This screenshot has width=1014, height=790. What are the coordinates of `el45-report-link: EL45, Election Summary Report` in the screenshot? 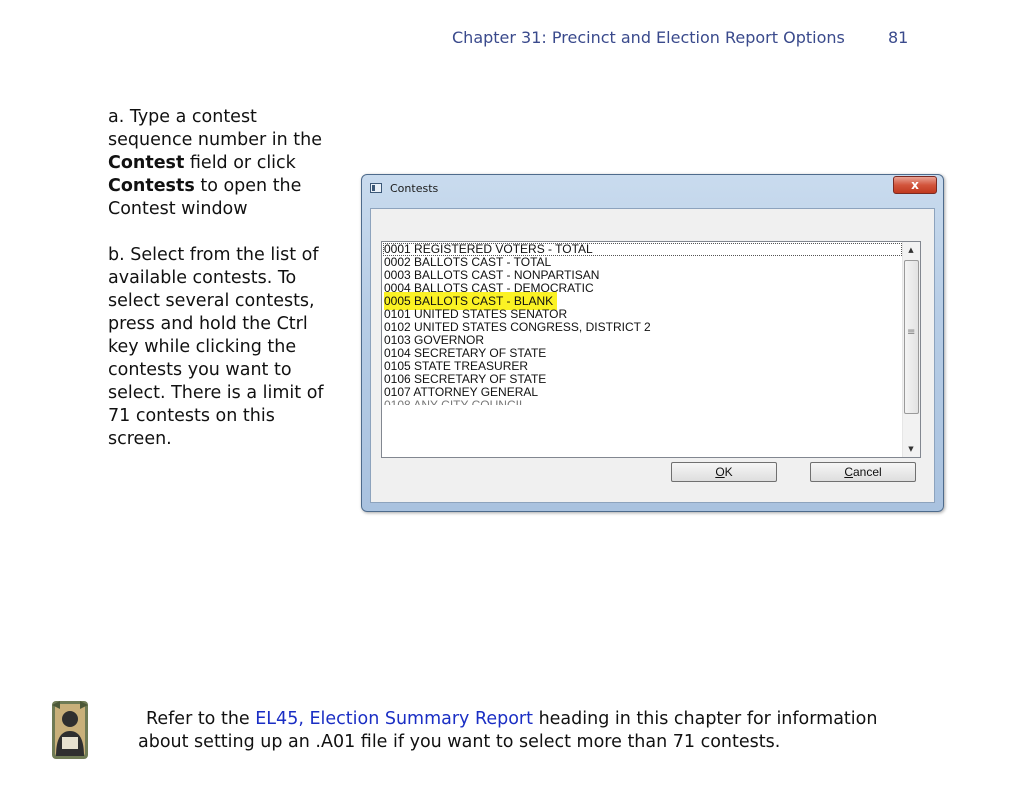 It's located at (394, 719).